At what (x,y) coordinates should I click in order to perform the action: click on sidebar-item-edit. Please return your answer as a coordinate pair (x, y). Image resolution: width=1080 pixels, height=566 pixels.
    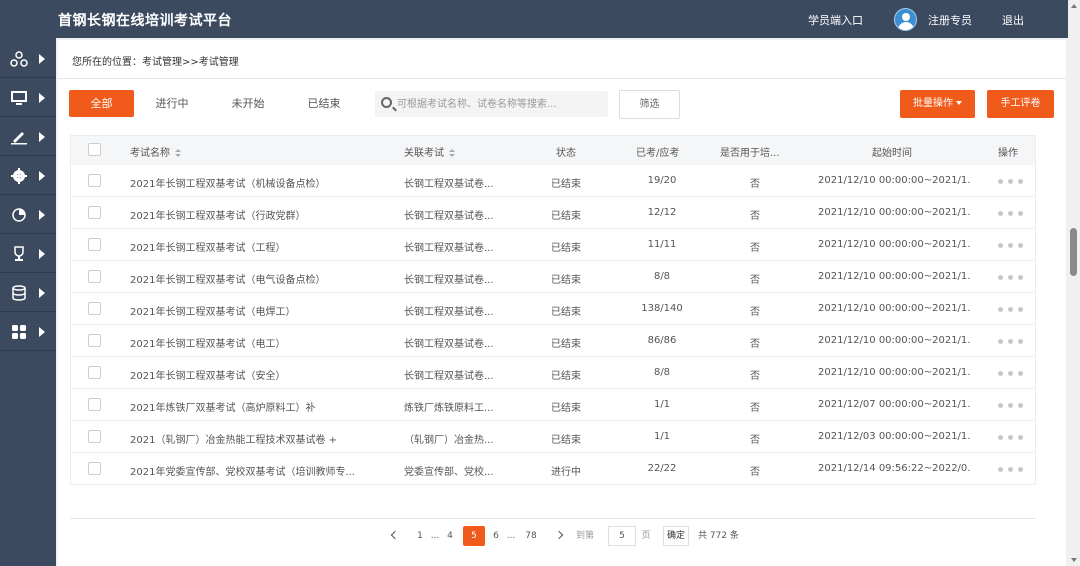
    Looking at the image, I should click on (28, 137).